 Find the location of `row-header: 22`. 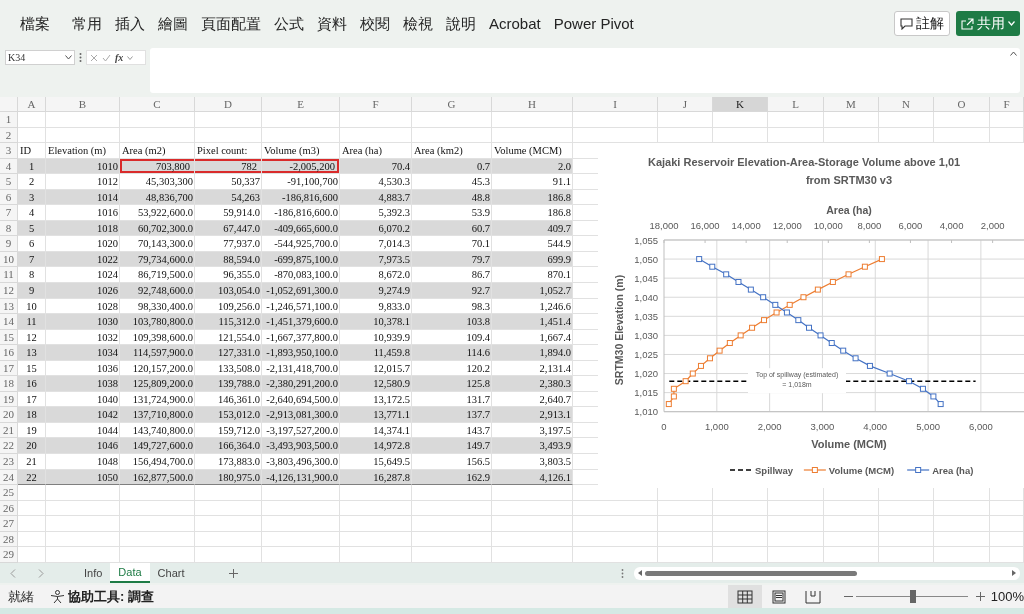

row-header: 22 is located at coordinates (9, 446).